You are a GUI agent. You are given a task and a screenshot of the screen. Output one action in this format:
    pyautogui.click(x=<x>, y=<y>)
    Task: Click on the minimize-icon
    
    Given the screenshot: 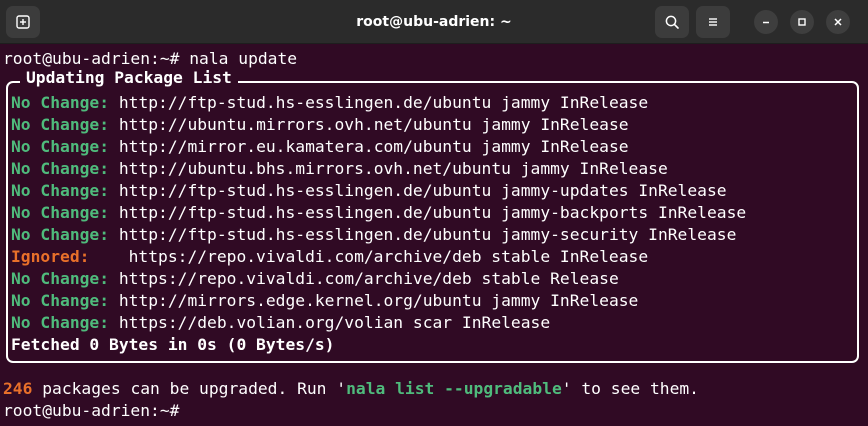 What is the action you would take?
    pyautogui.click(x=766, y=22)
    